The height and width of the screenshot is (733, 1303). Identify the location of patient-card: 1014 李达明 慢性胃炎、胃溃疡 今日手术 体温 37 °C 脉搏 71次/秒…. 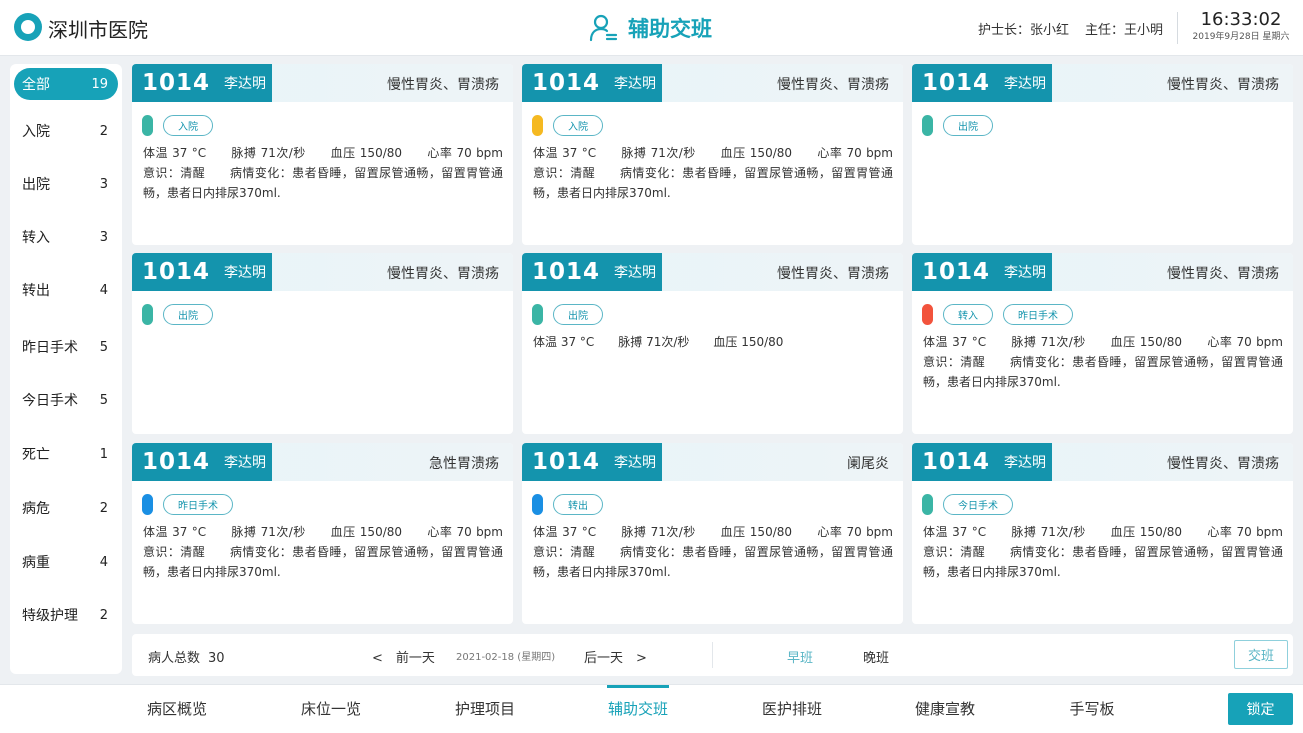
(1102, 533).